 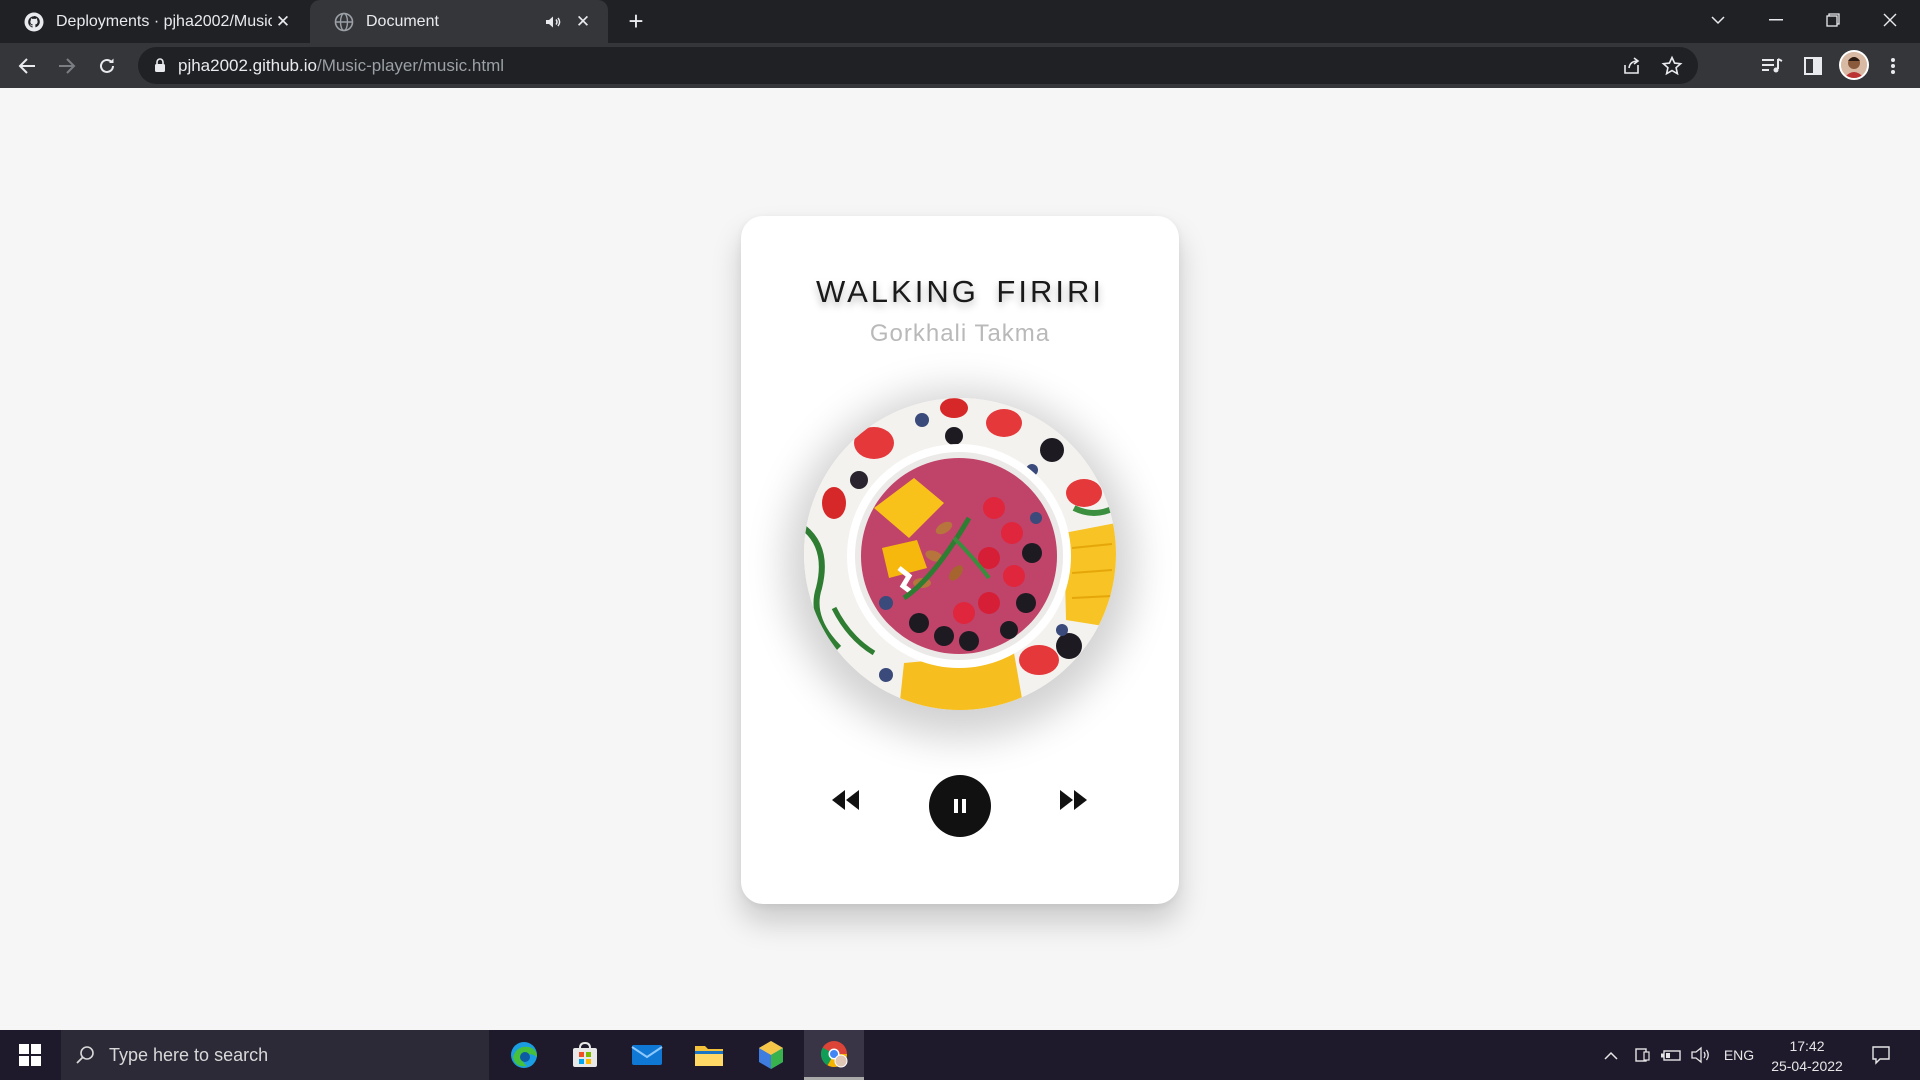 What do you see at coordinates (459, 21) in the screenshot?
I see `tab-document: Document ✕` at bounding box center [459, 21].